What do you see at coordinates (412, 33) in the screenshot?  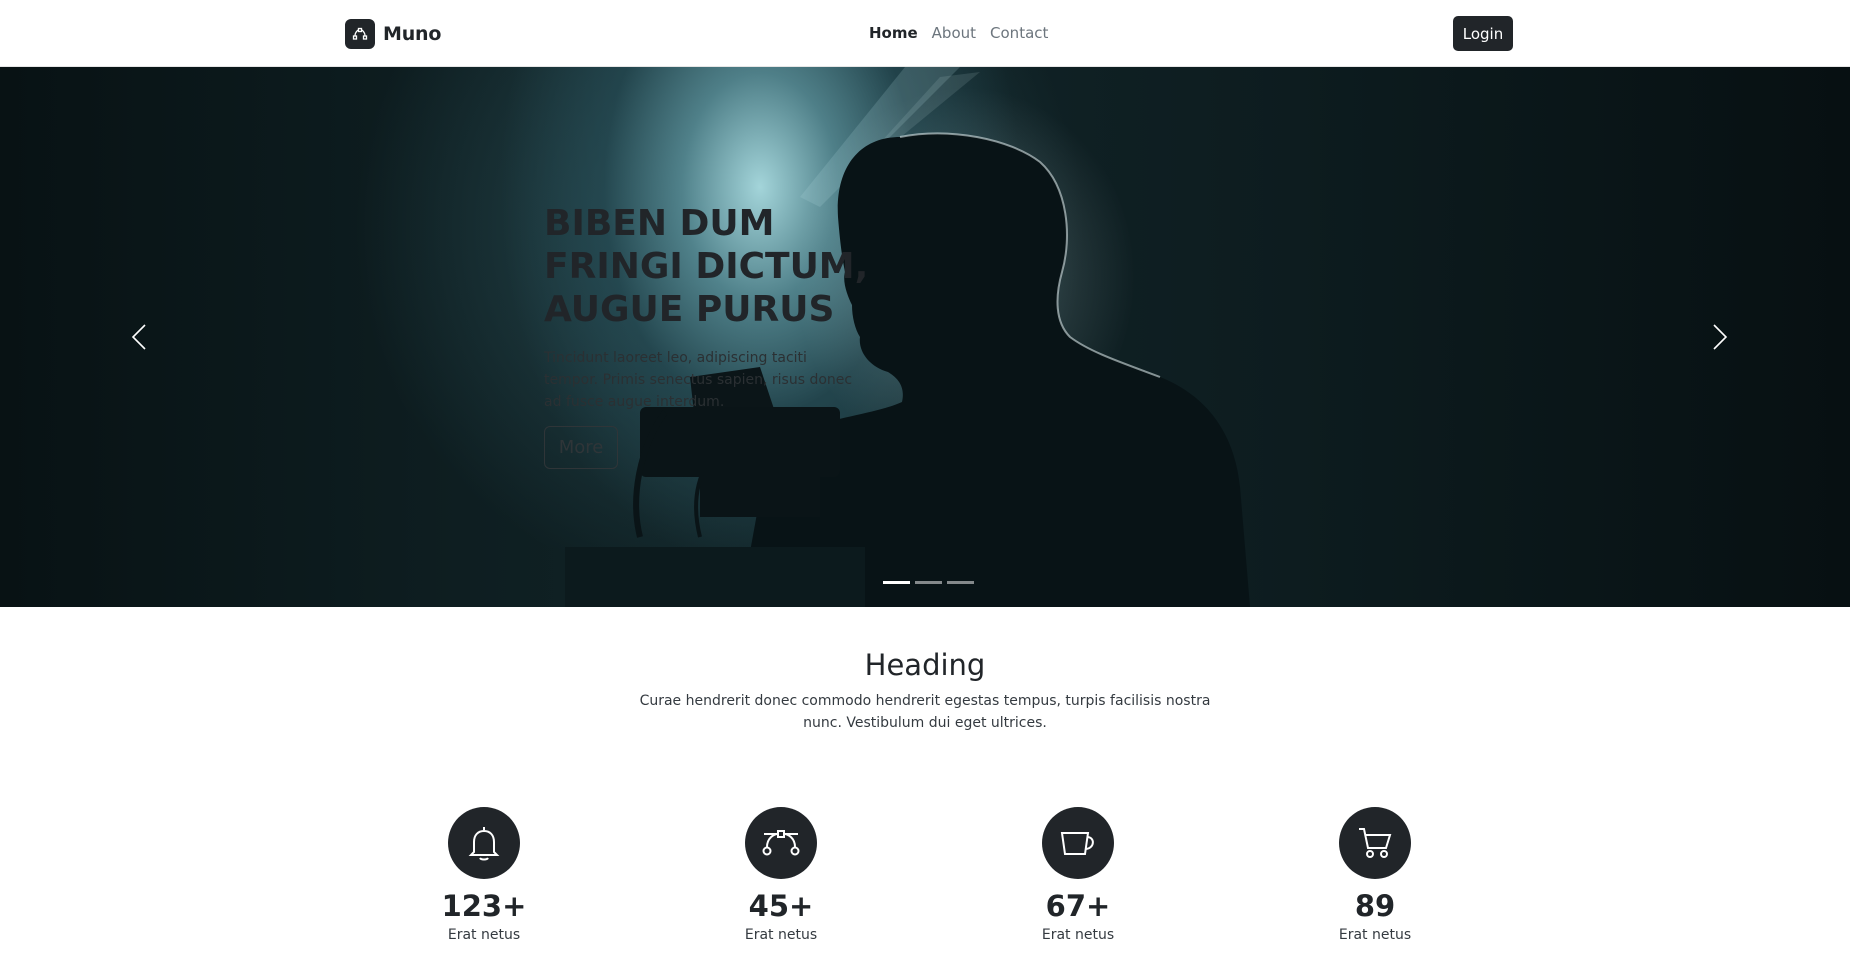 I see `brand-name: Muno` at bounding box center [412, 33].